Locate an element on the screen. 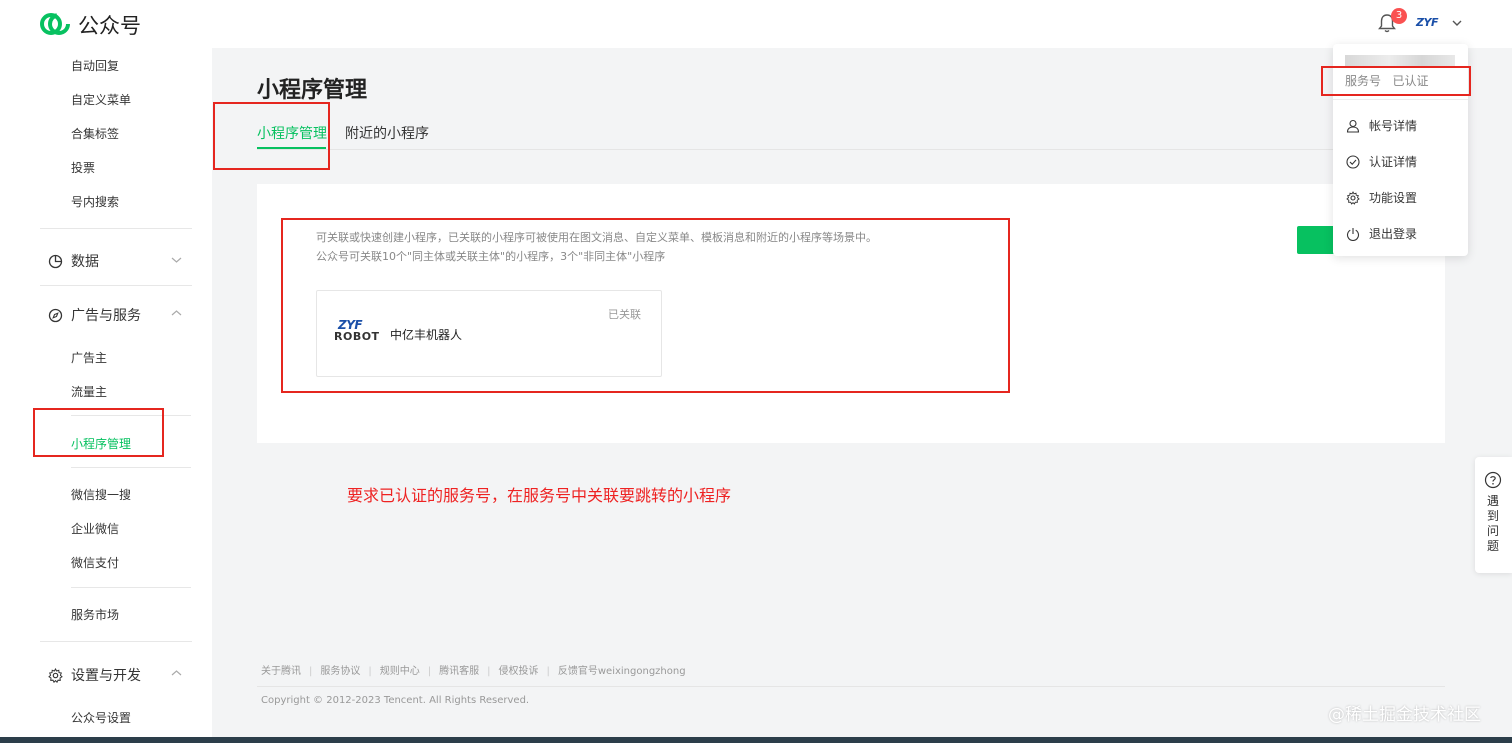 This screenshot has width=1512, height=743. sidebar-item-wecom: 企业微信 is located at coordinates (95, 528).